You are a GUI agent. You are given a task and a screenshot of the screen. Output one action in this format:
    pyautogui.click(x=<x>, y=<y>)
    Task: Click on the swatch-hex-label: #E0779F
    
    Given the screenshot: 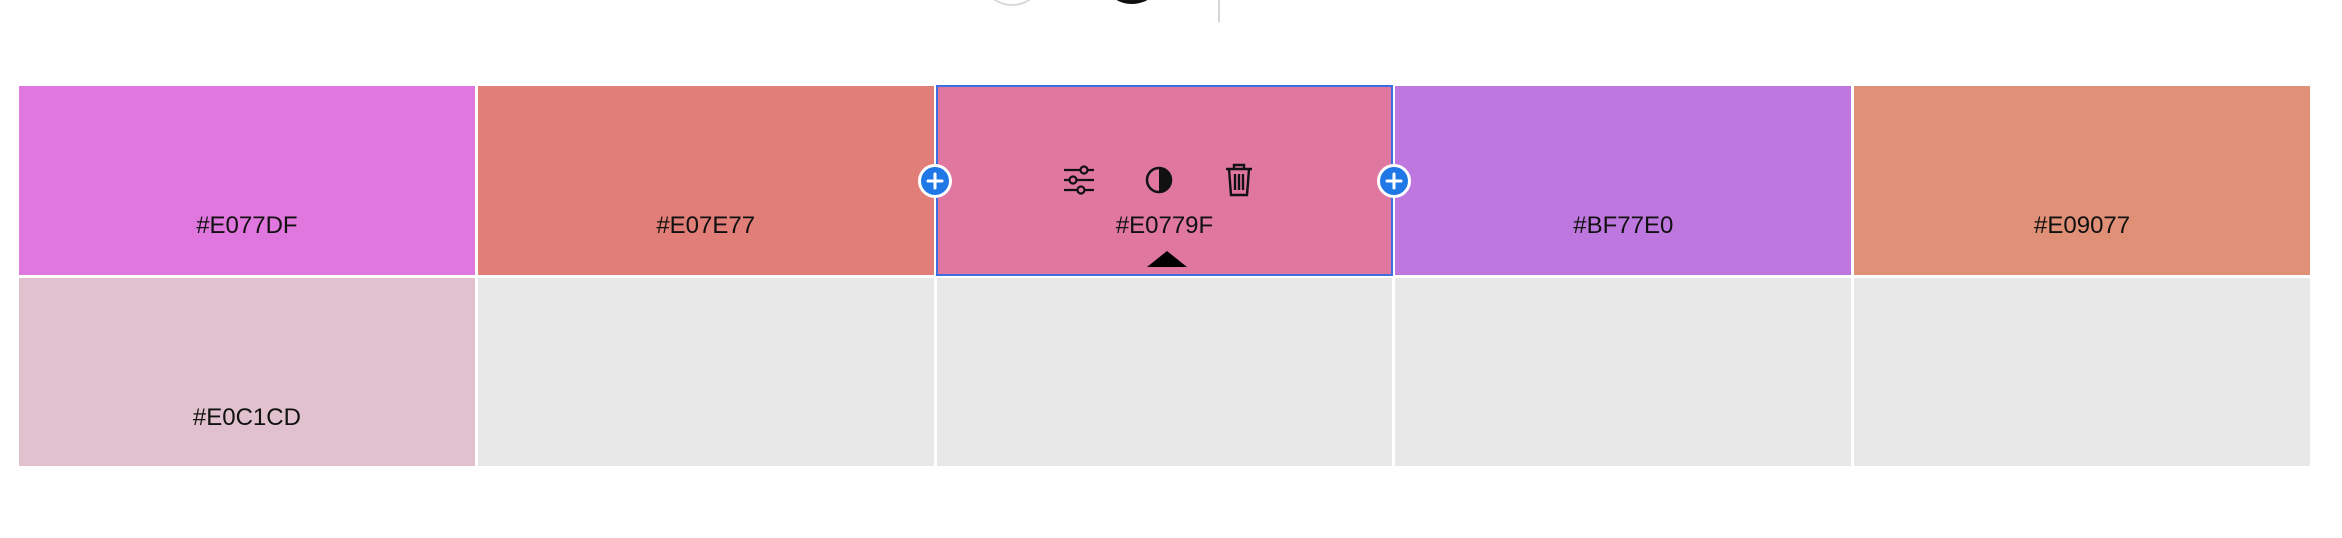 What is the action you would take?
    pyautogui.click(x=1165, y=226)
    